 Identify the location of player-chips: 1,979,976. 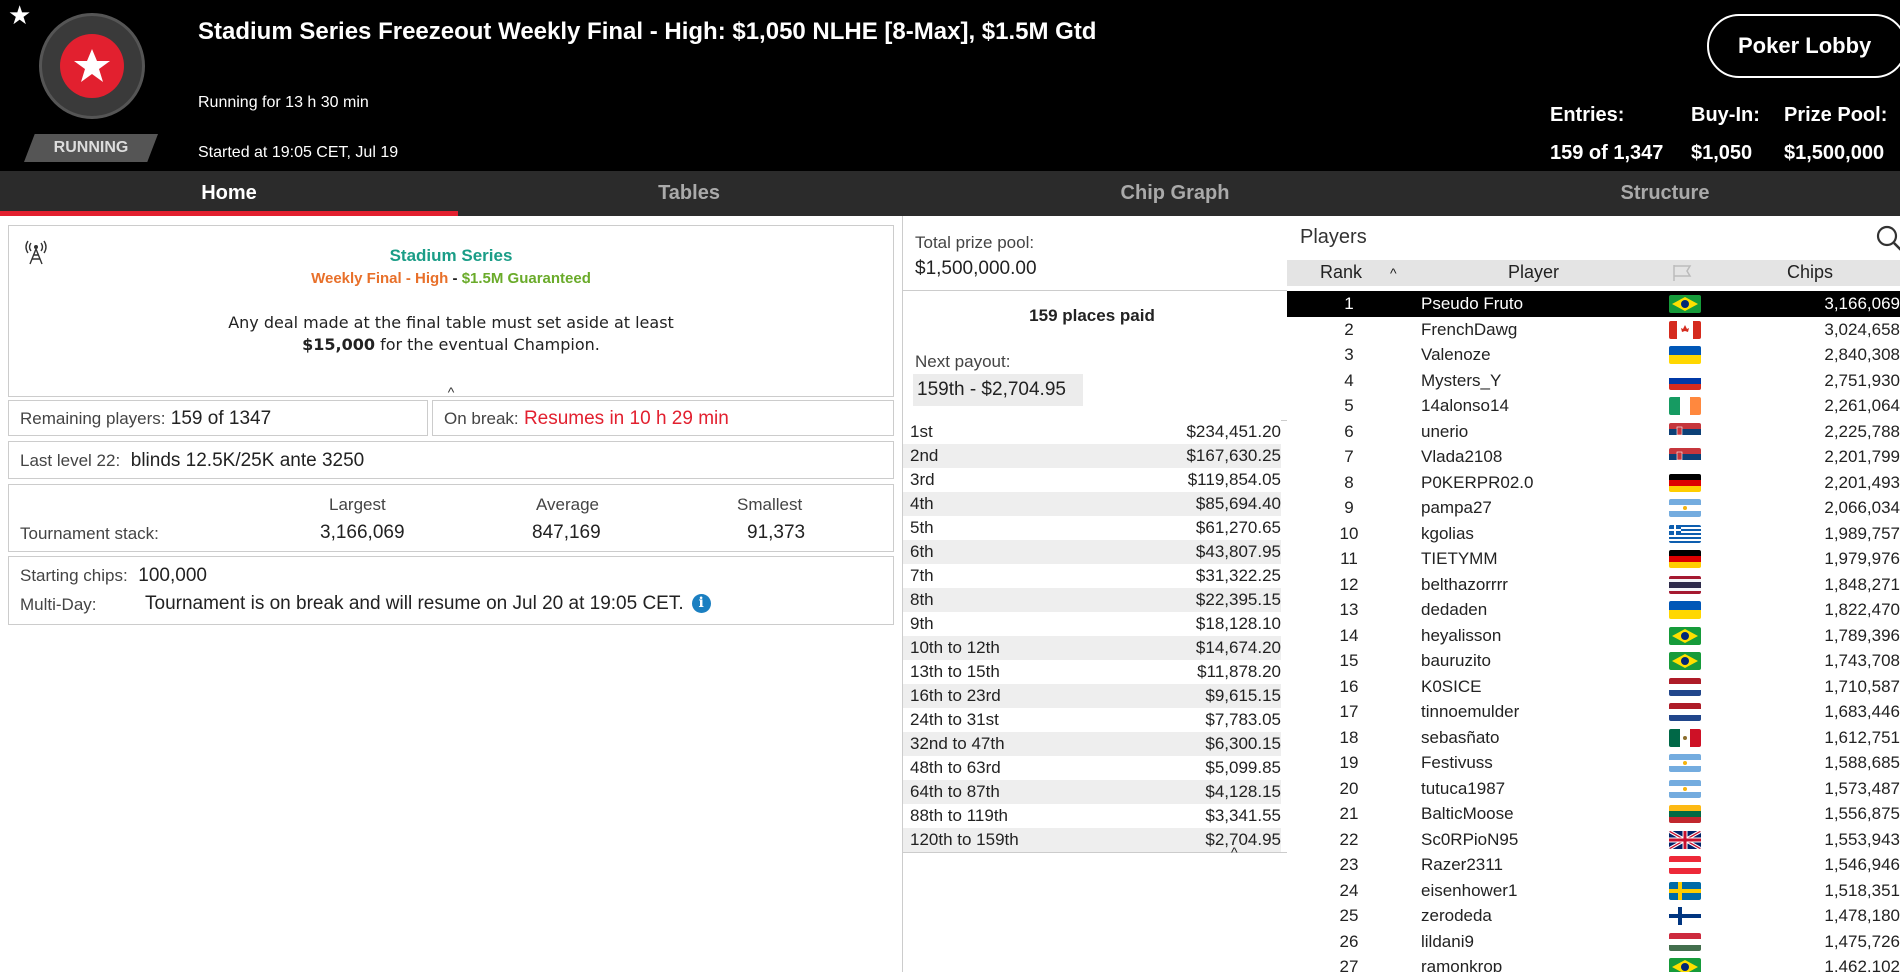
(1862, 558).